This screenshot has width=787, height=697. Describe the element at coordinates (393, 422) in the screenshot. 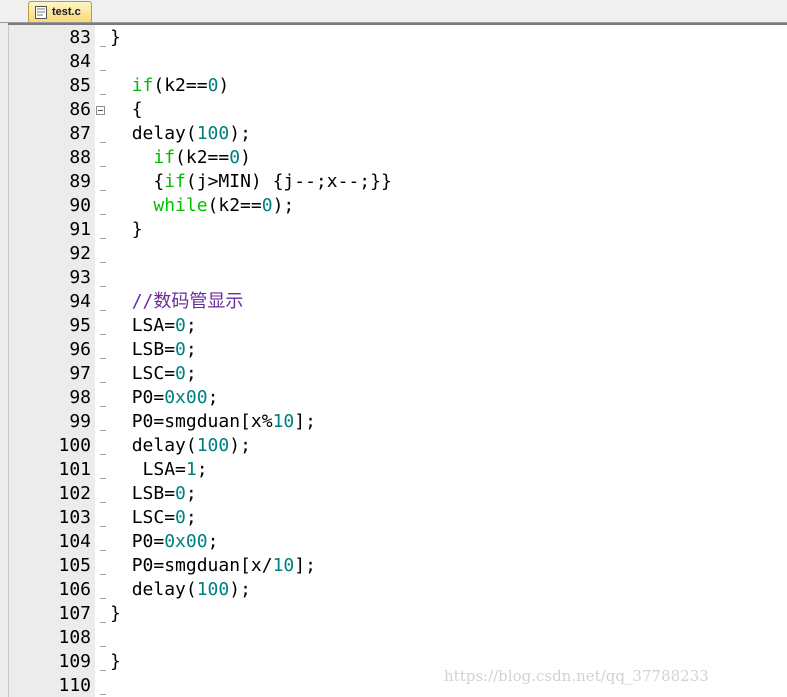

I see `code-line: 99 P0=smgduan[x%10];` at that location.